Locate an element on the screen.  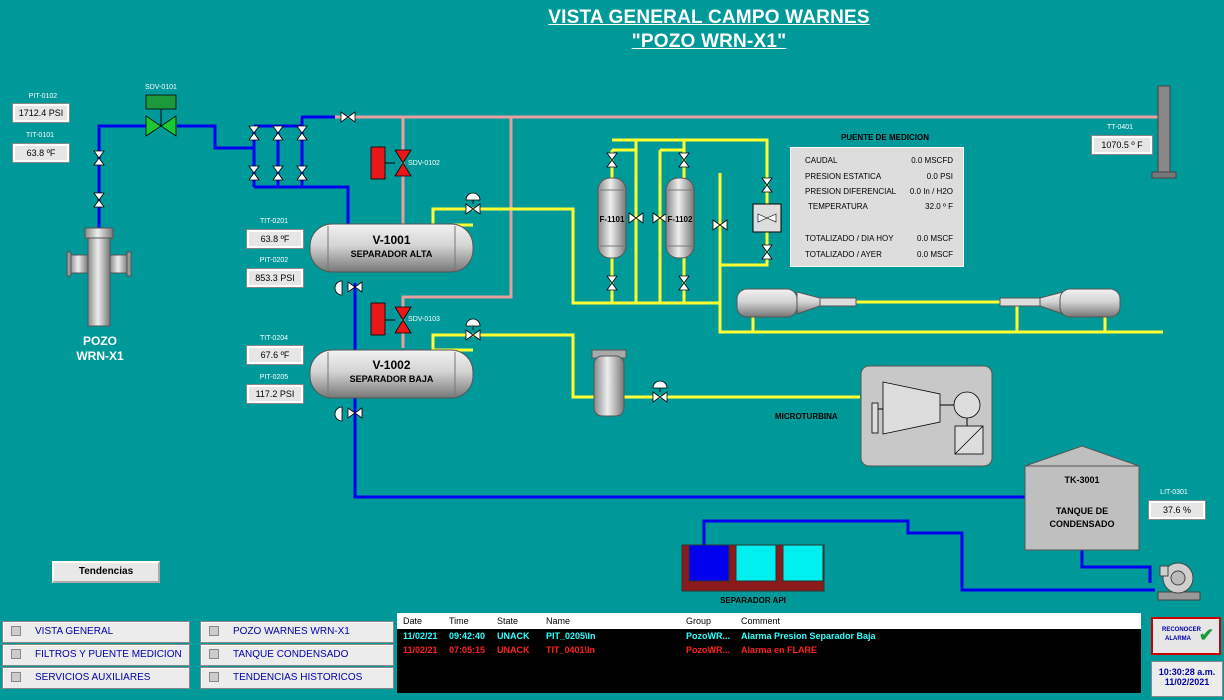
clock-date: 11/02/2021 is located at coordinates (1187, 682).